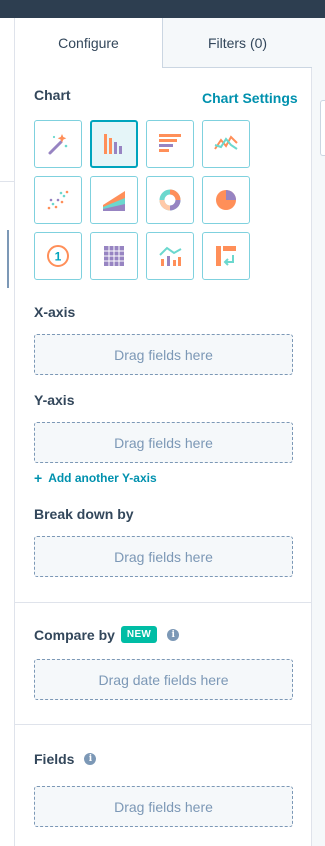  I want to click on chart-type-horizontal-bar, so click(170, 144).